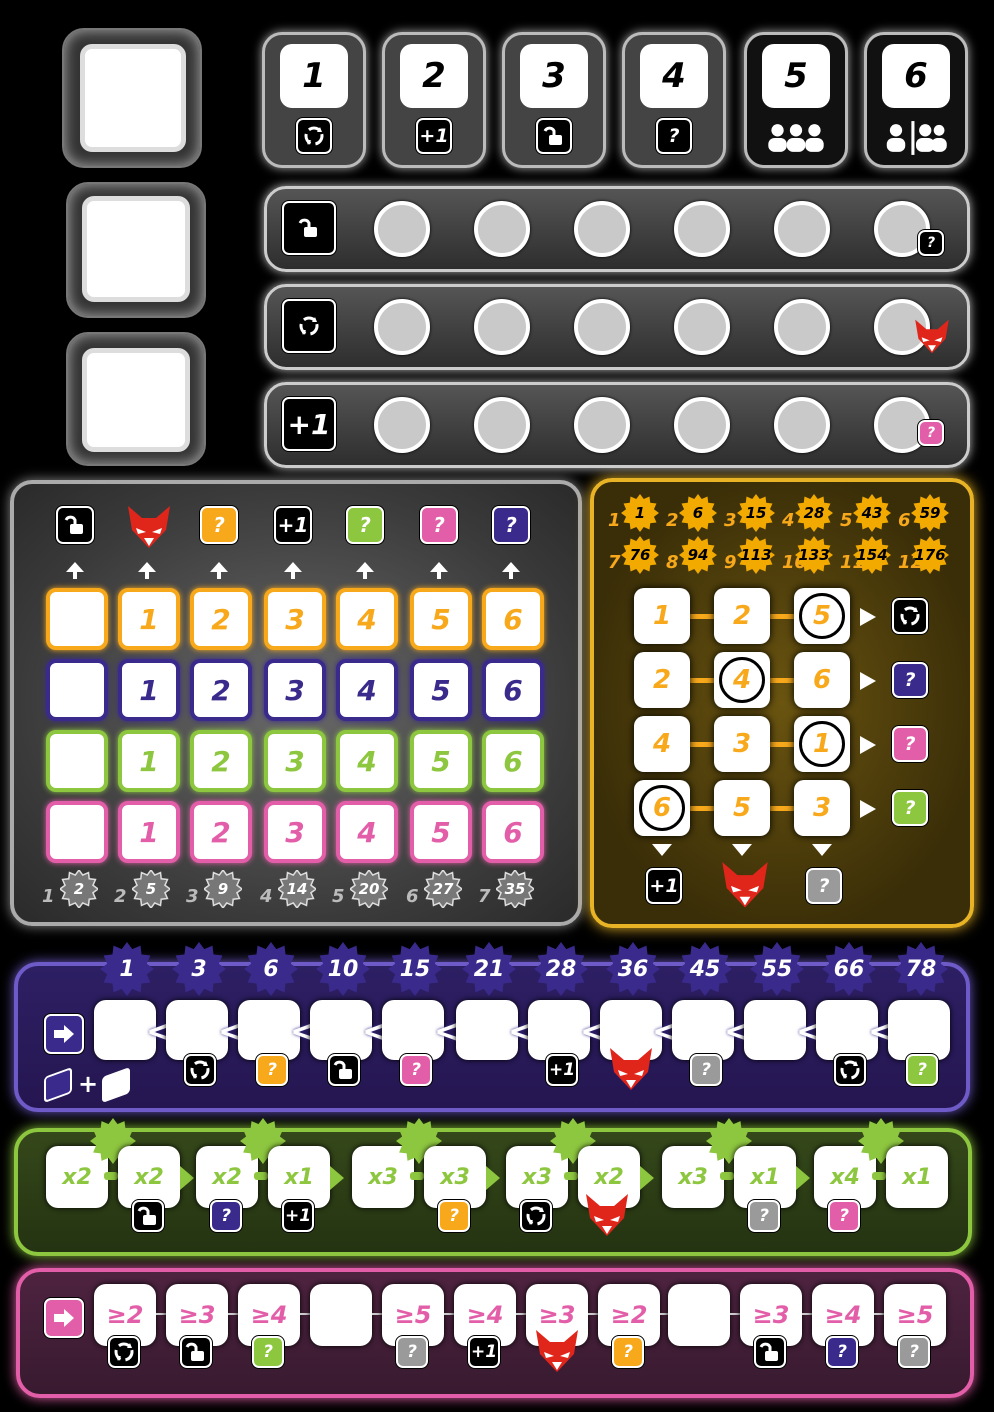  Describe the element at coordinates (742, 616) in the screenshot. I see `yellow-cell-1-2: 2` at that location.